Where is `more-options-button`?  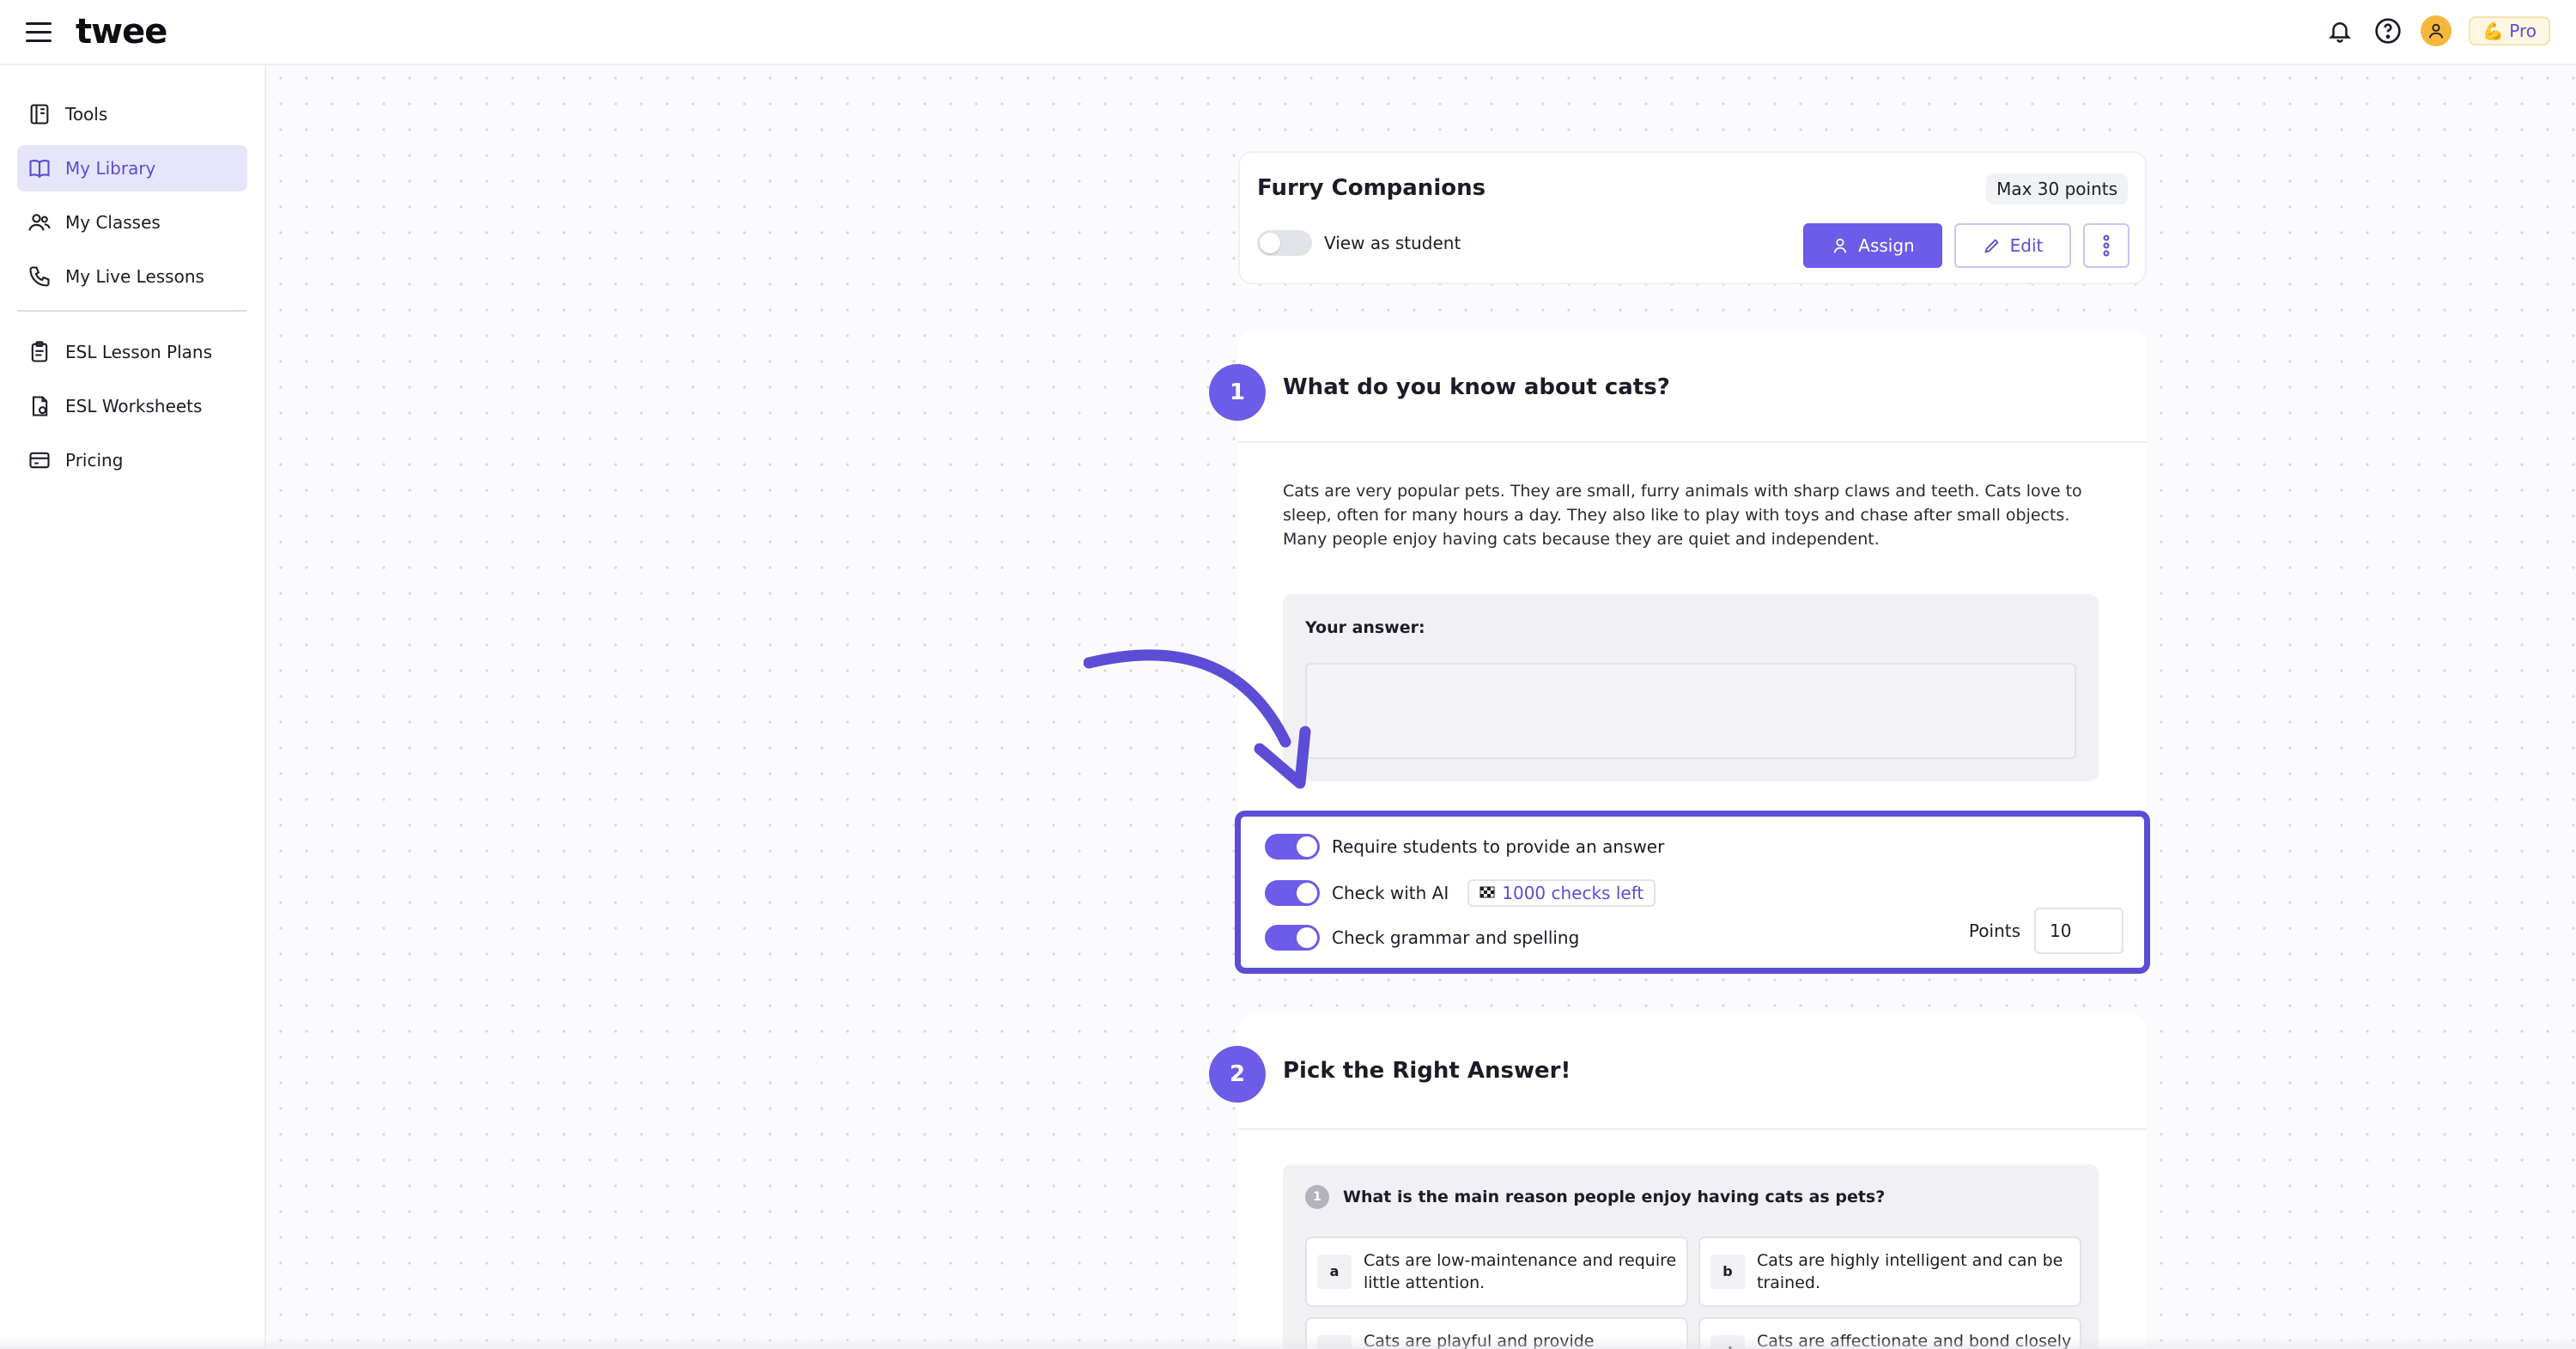
more-options-button is located at coordinates (2106, 246).